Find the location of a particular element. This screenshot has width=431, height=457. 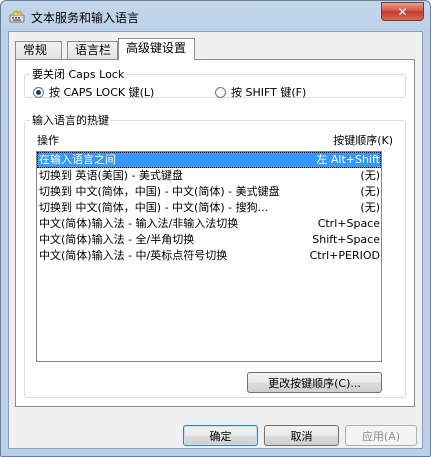

apply-button: 应用(A) is located at coordinates (381, 435).